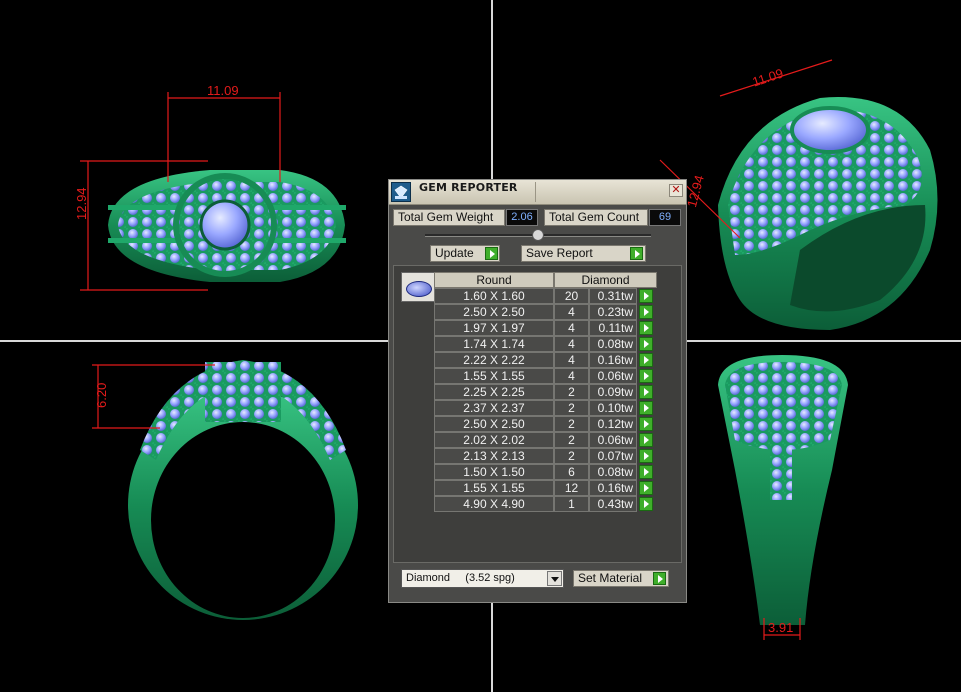 The height and width of the screenshot is (692, 961). What do you see at coordinates (781, 627) in the screenshot?
I see `dimension-side-width: 3.91` at bounding box center [781, 627].